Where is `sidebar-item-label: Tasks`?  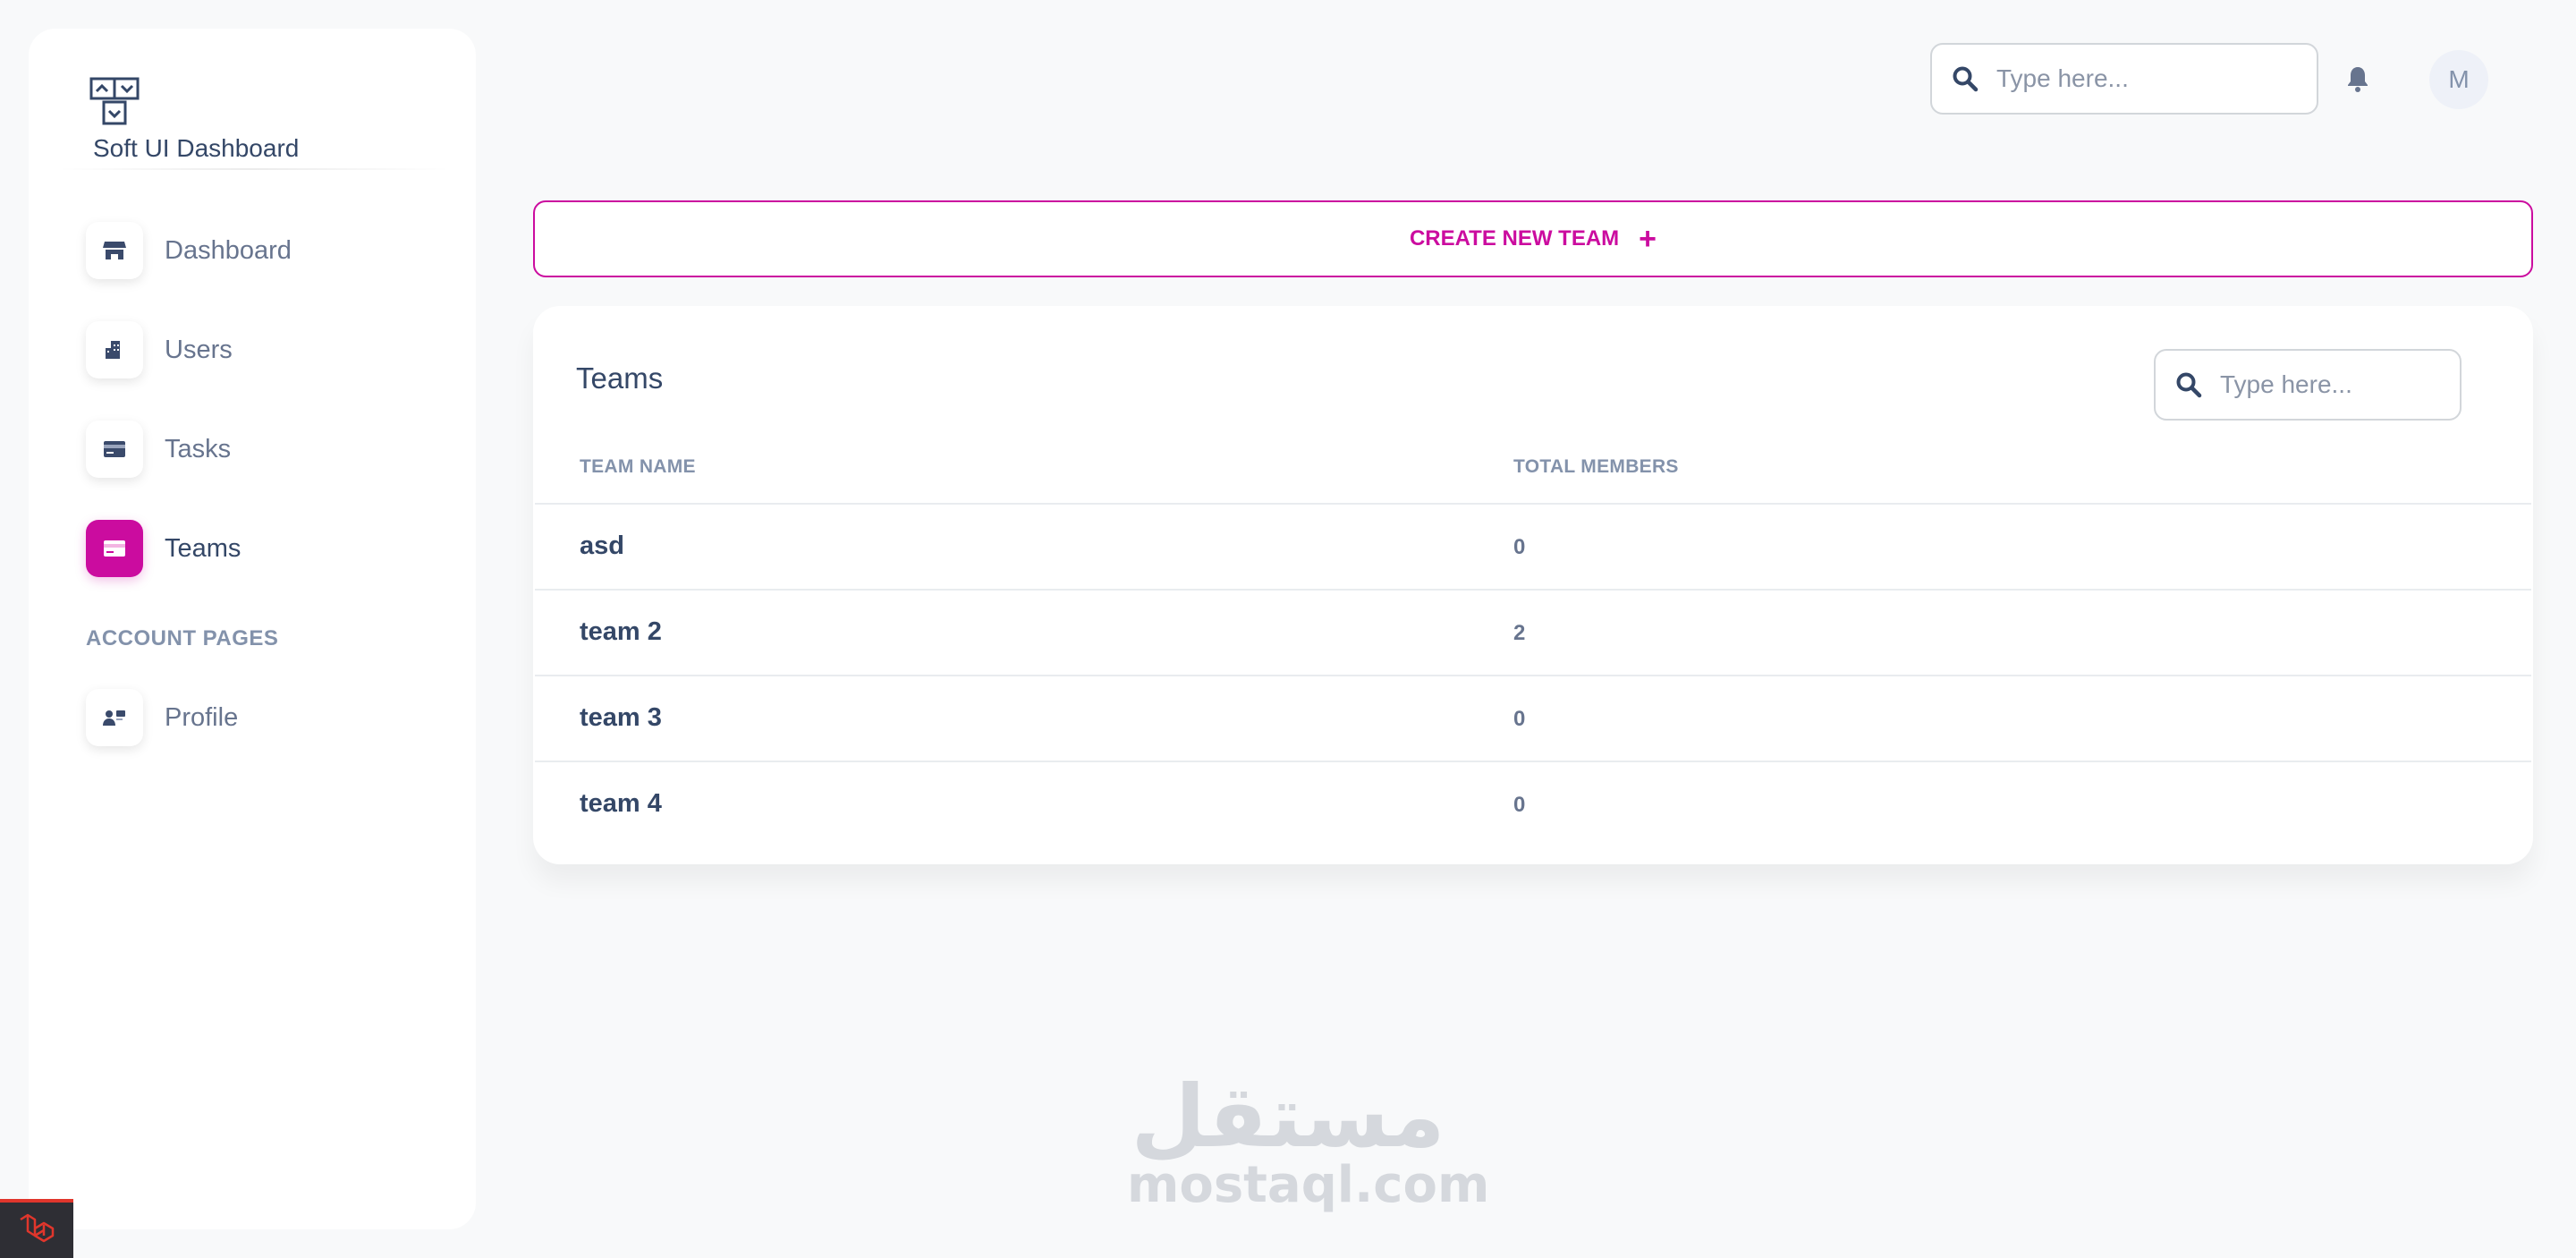 sidebar-item-label: Tasks is located at coordinates (198, 448).